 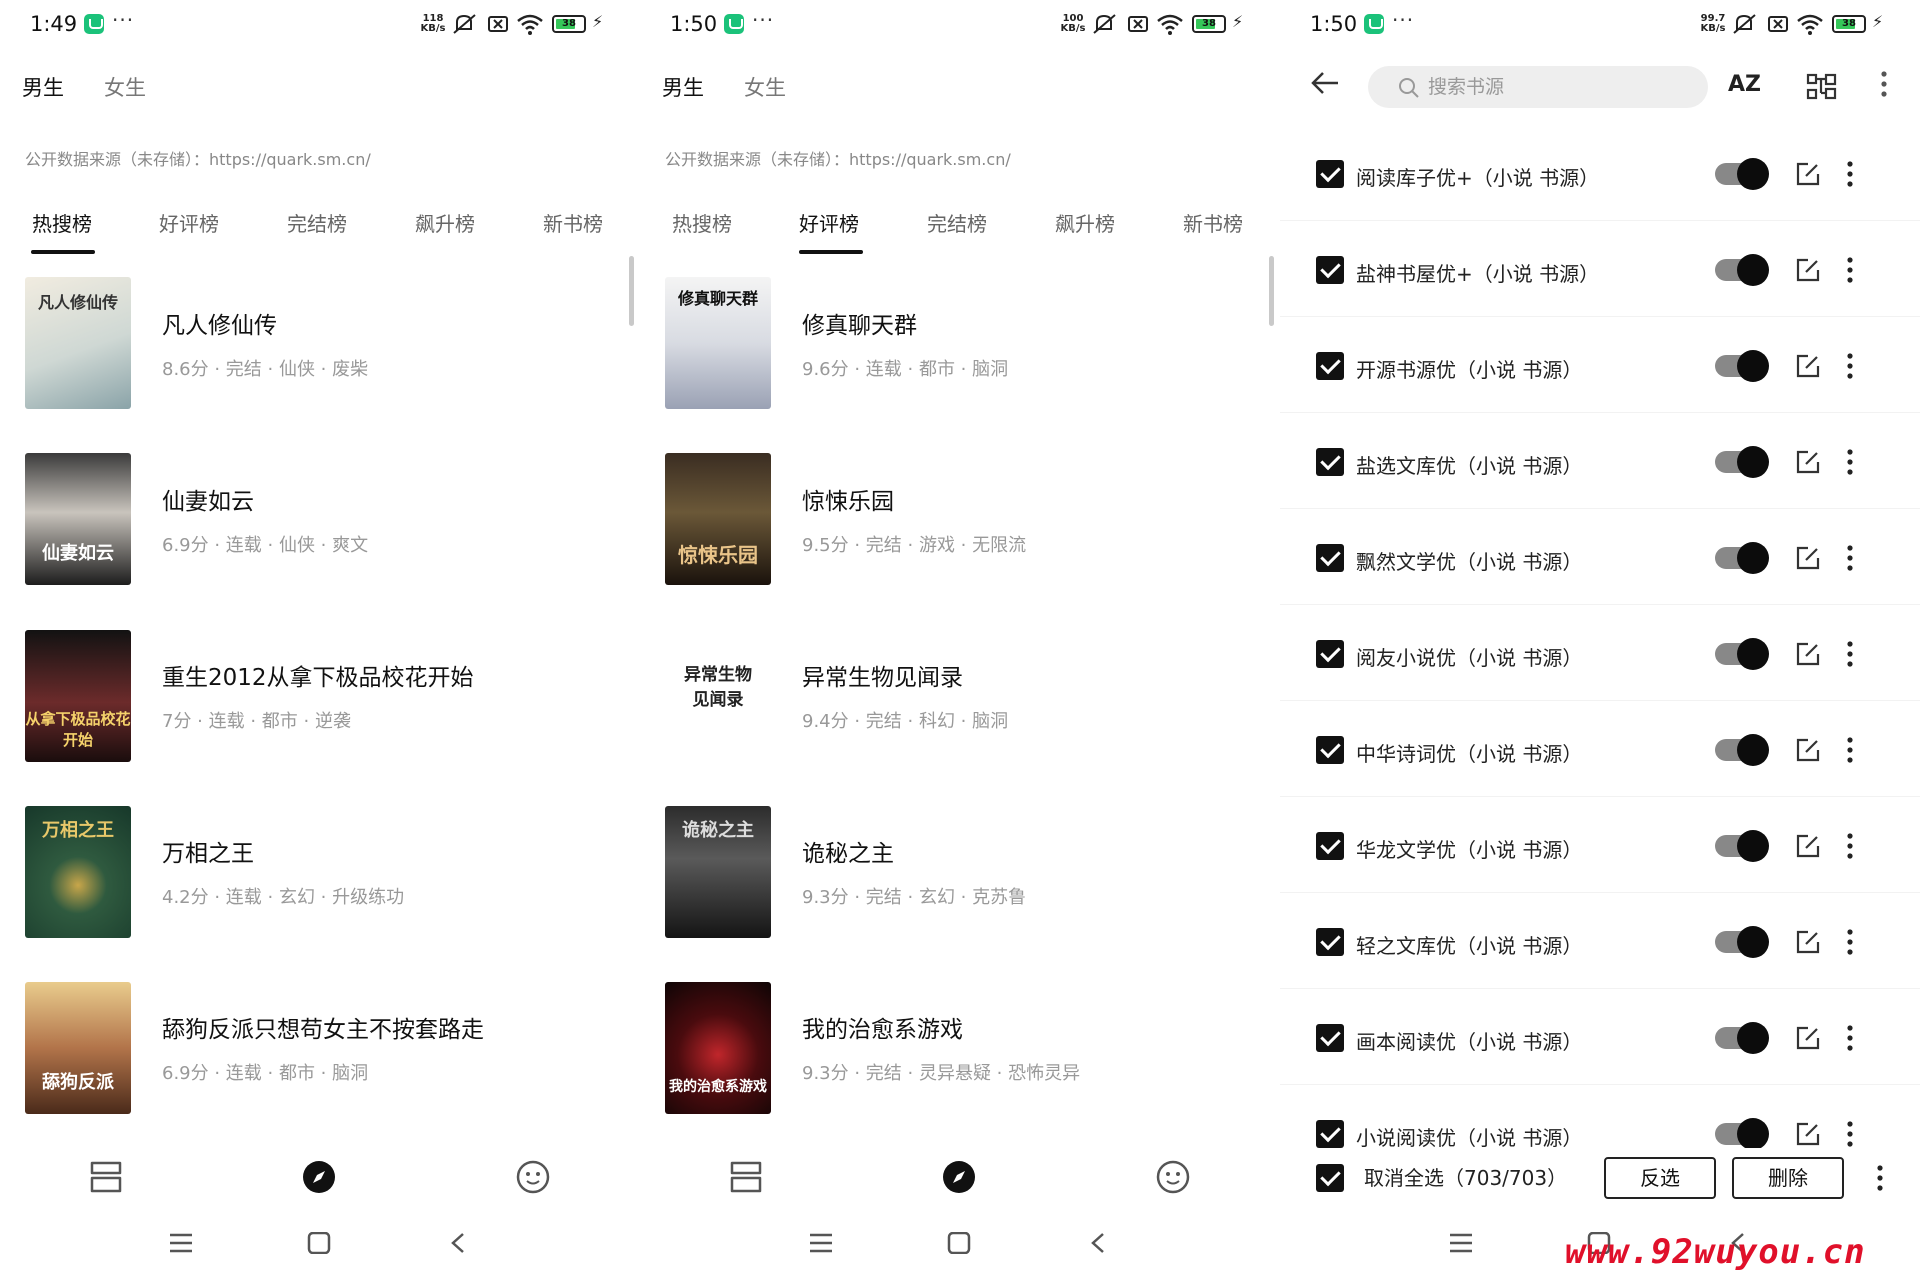 I want to click on book-cover: 惊悚乐园, so click(x=718, y=519).